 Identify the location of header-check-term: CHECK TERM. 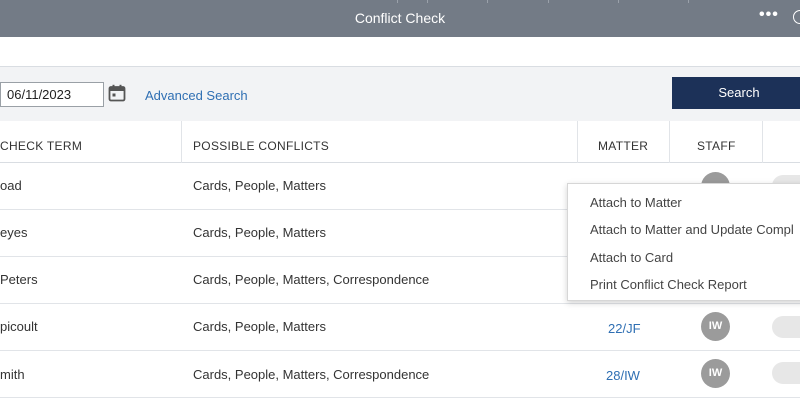
(41, 146).